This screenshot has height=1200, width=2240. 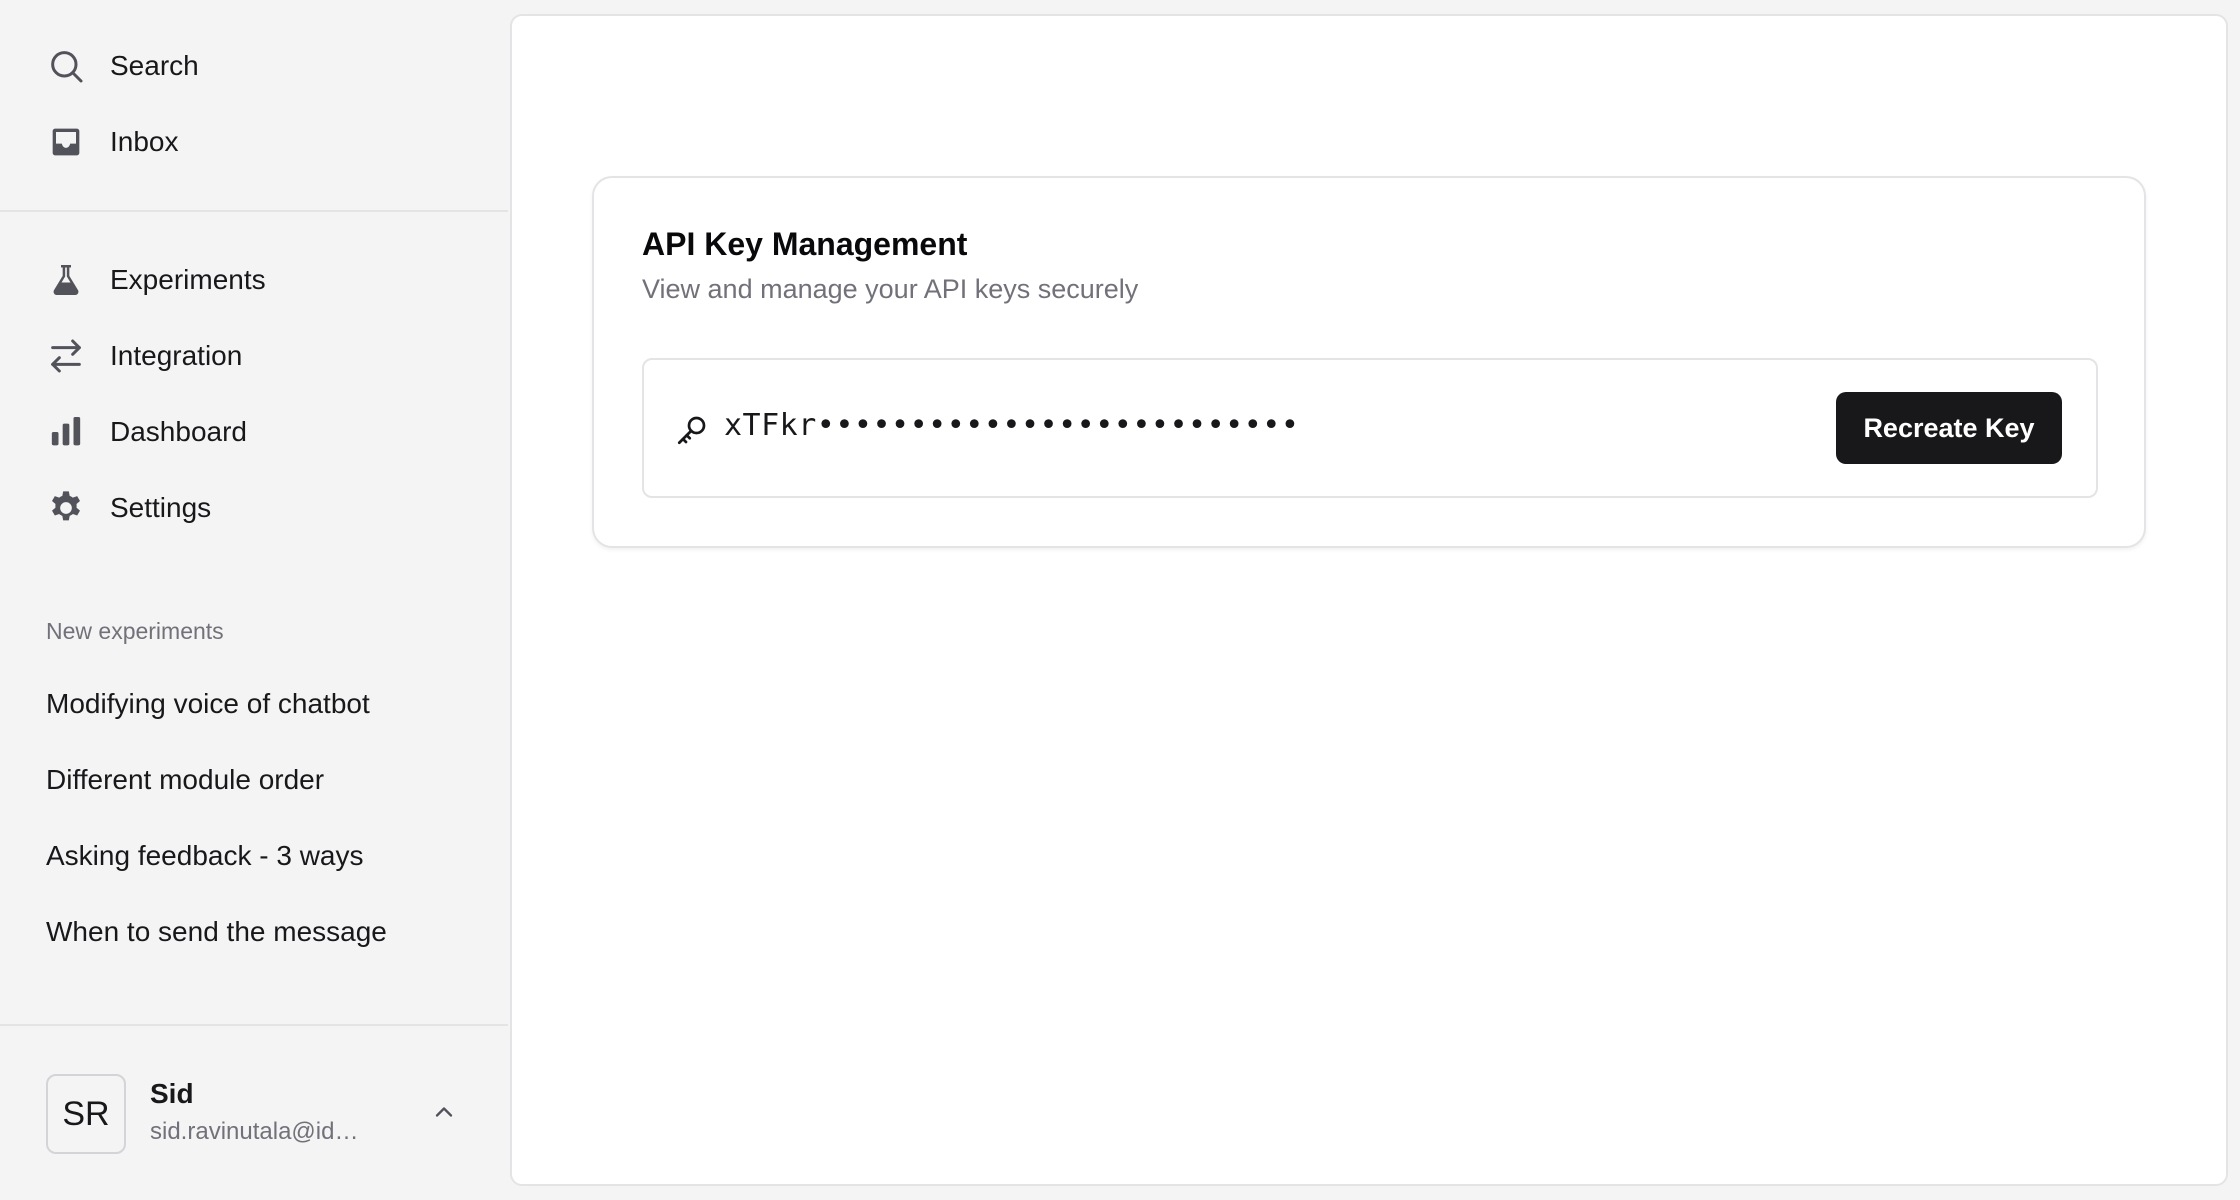 What do you see at coordinates (66, 508) in the screenshot?
I see `gear-icon` at bounding box center [66, 508].